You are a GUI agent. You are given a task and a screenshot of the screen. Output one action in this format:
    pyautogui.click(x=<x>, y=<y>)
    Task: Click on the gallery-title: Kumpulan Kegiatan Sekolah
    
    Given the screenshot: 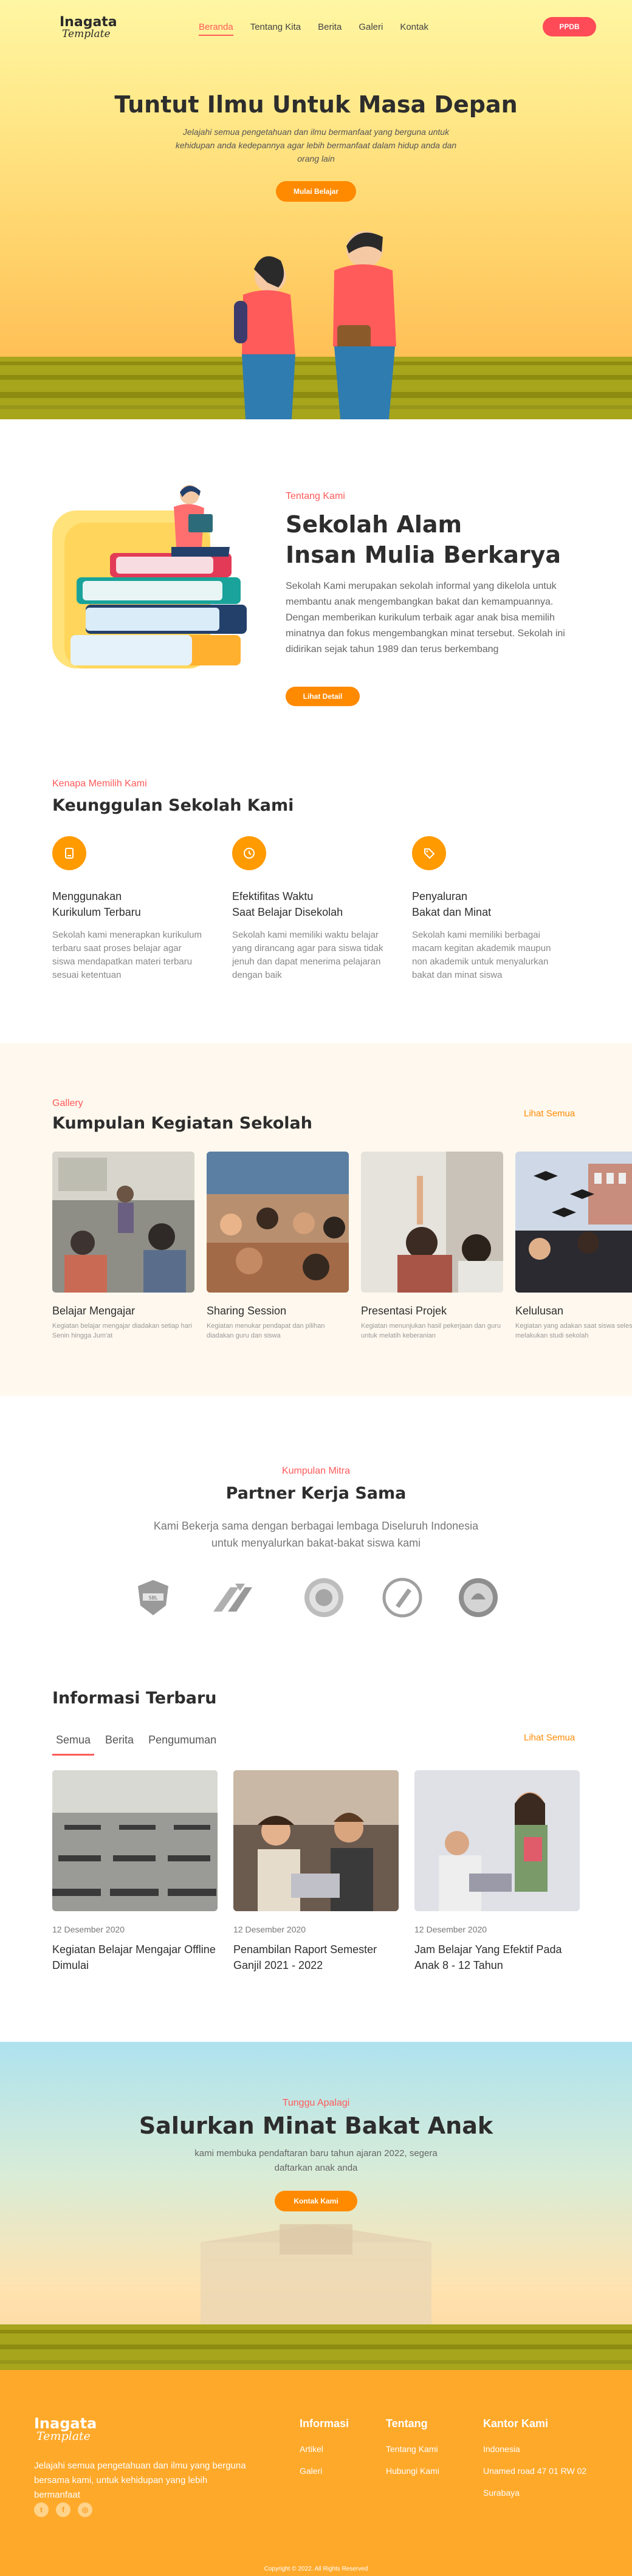 What is the action you would take?
    pyautogui.click(x=182, y=1123)
    